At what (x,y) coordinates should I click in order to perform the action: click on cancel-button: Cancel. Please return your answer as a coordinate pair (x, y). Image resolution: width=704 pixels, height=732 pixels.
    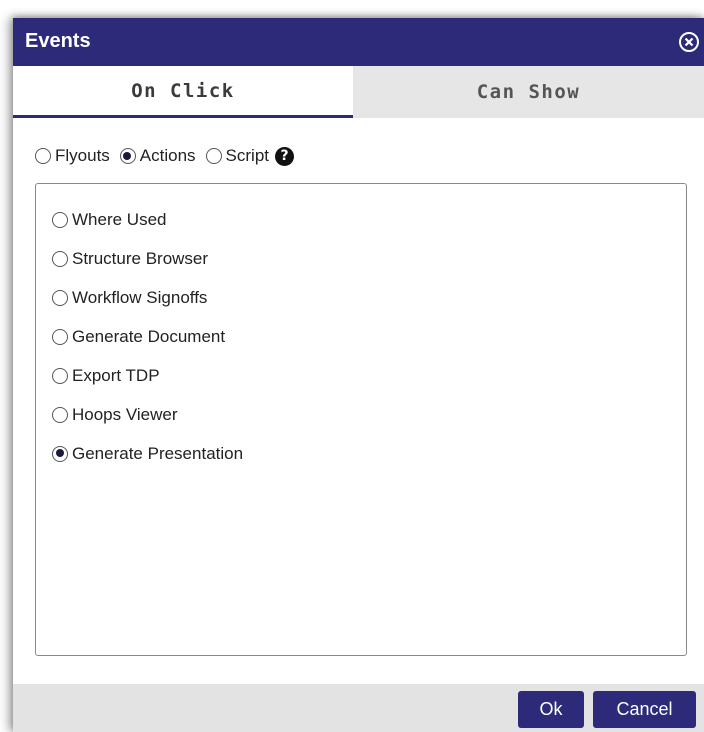
    Looking at the image, I should click on (644, 709).